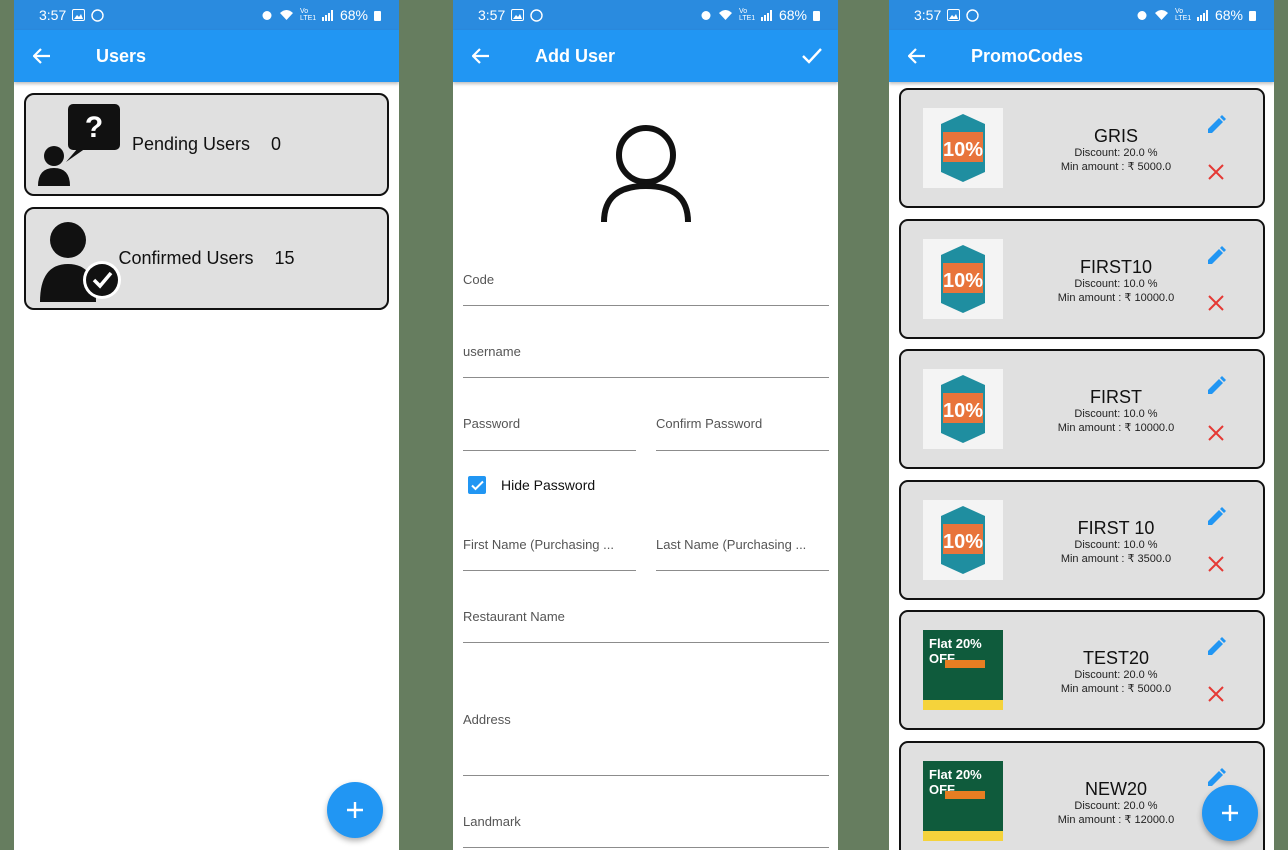  I want to click on confirmed-users-card: Confirmed Users 15, so click(206, 258).